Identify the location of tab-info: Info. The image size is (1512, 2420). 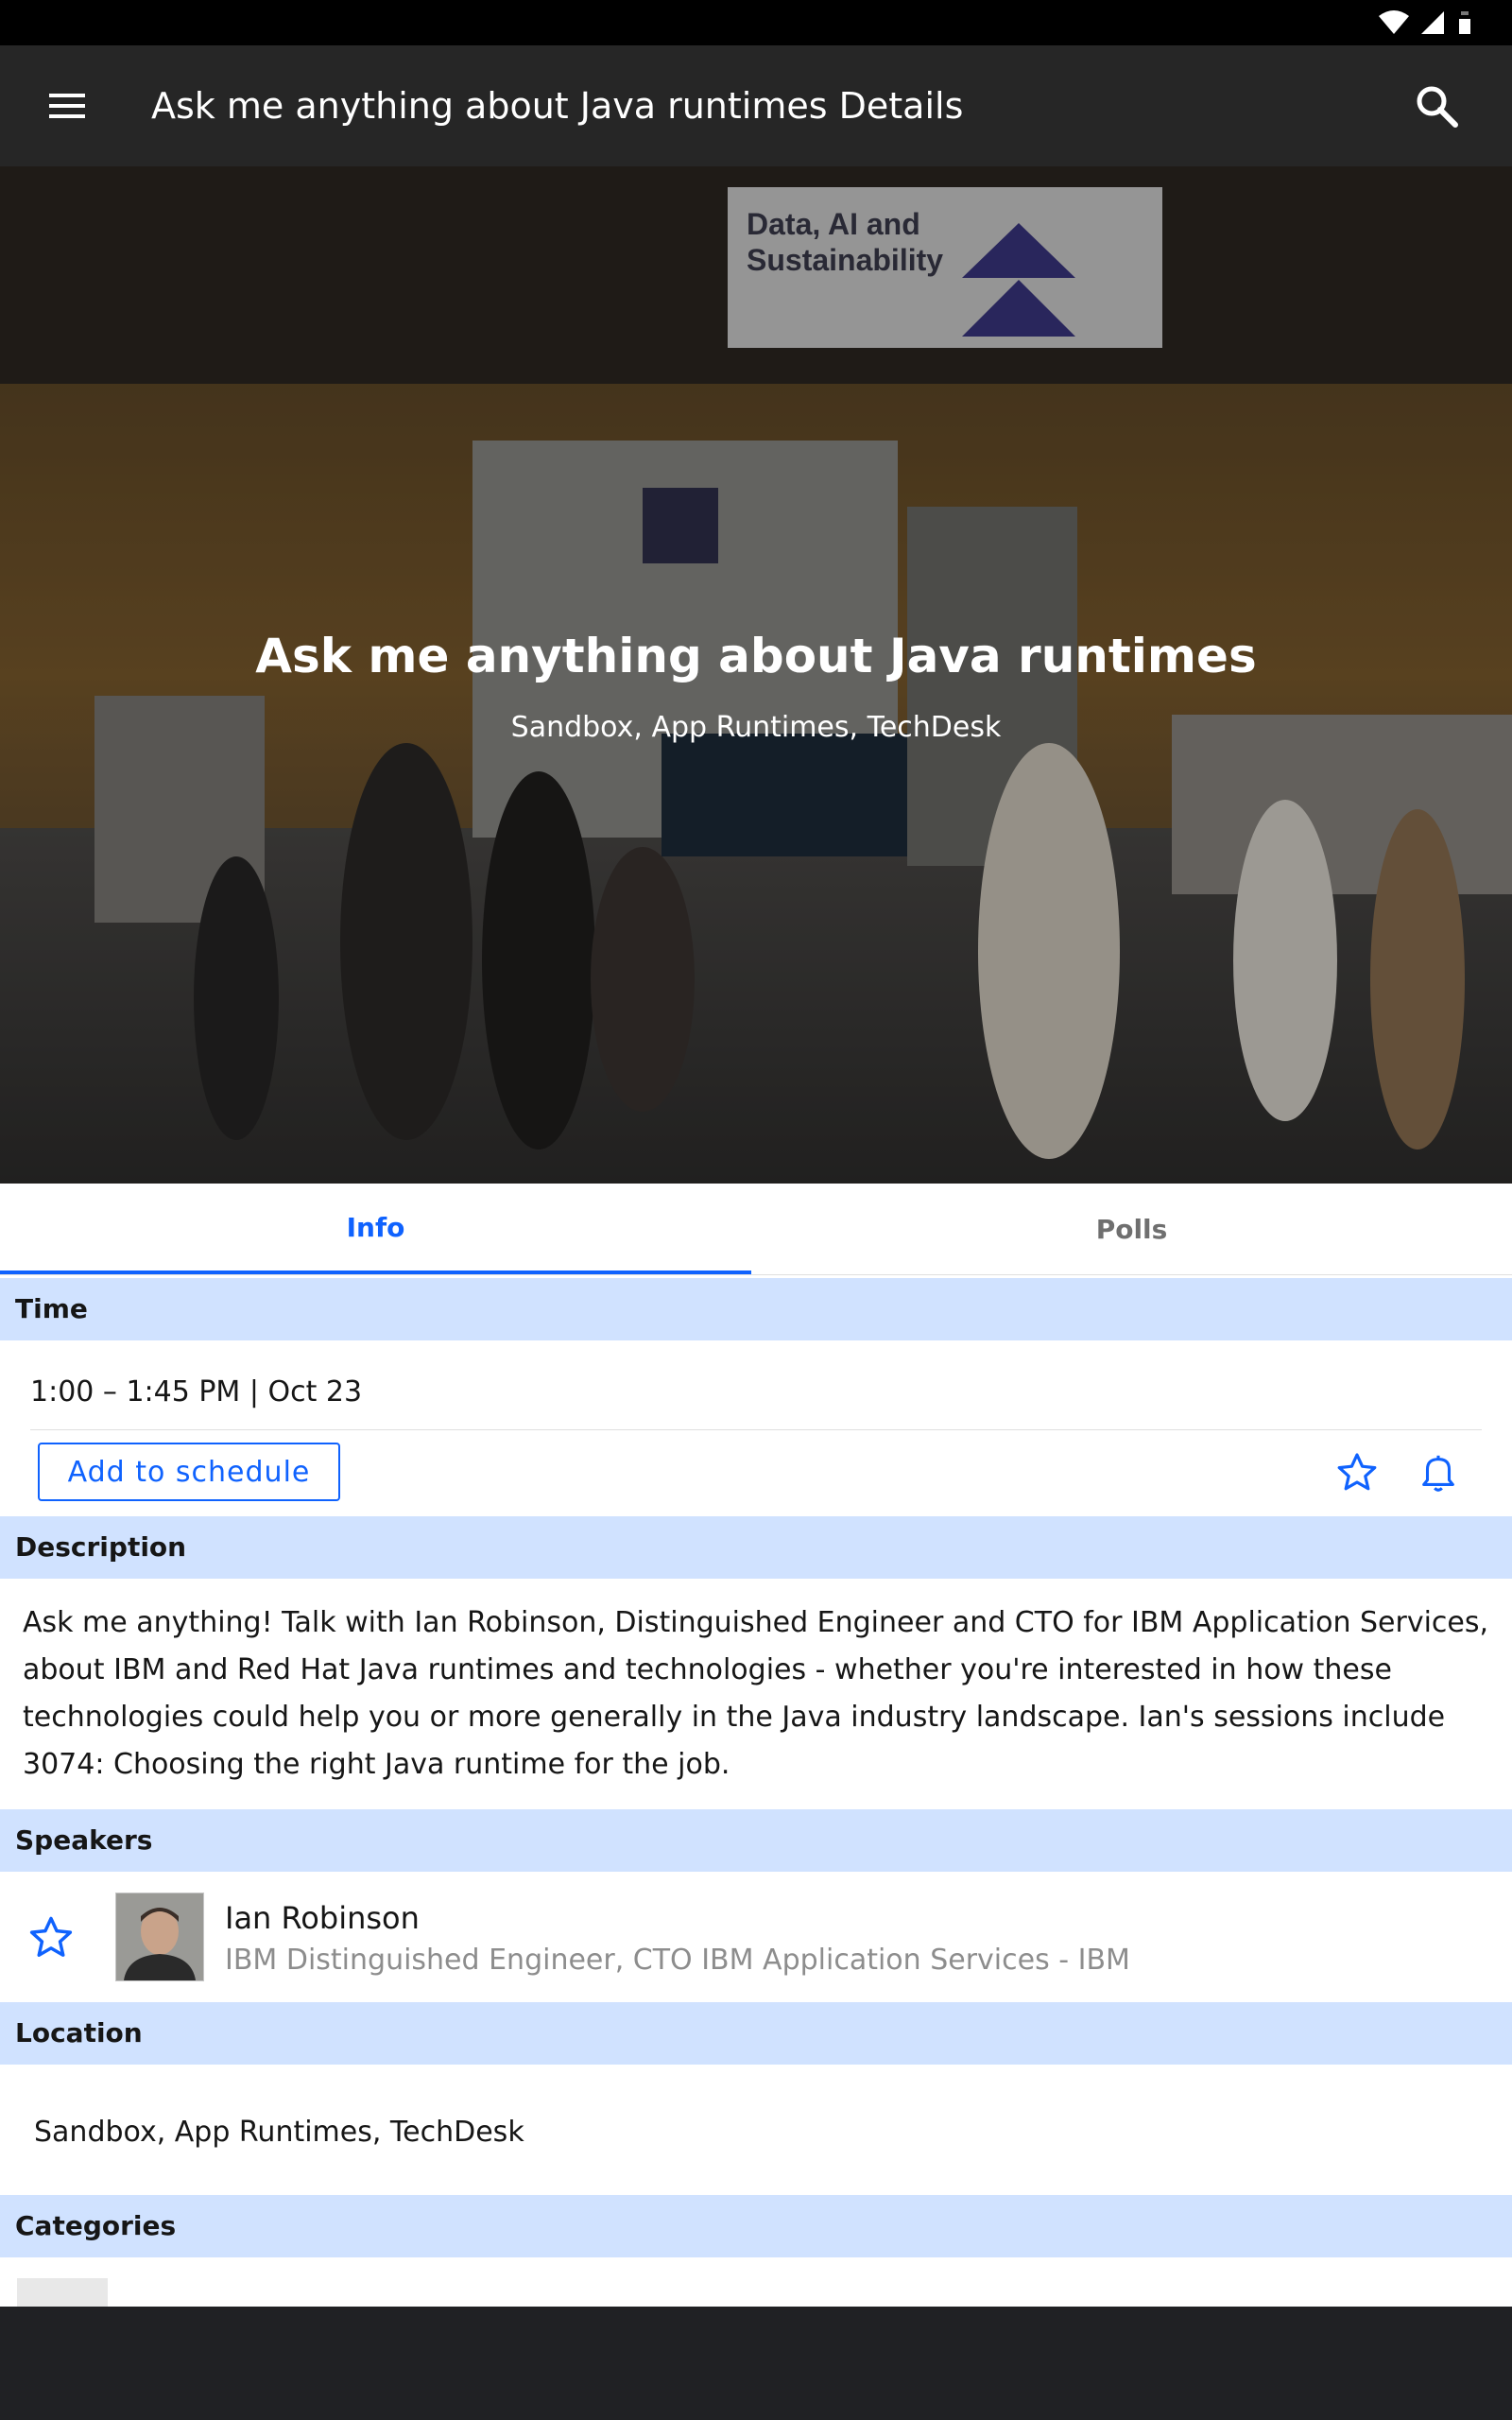
(375, 1229).